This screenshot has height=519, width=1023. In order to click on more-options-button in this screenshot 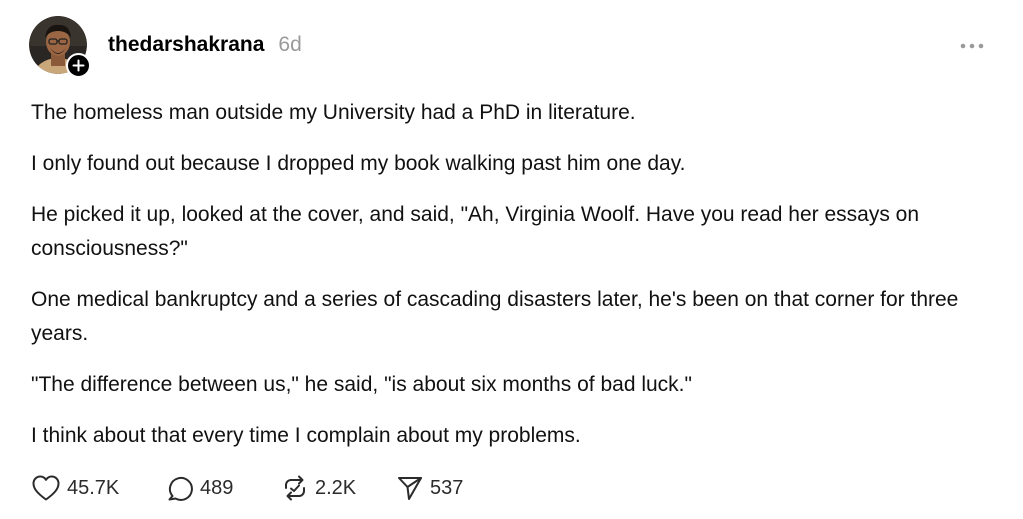, I will do `click(972, 46)`.